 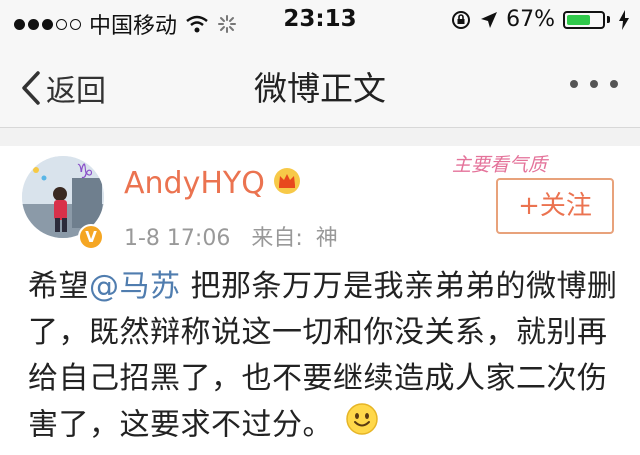 I want to click on post-source: 神, so click(x=326, y=238).